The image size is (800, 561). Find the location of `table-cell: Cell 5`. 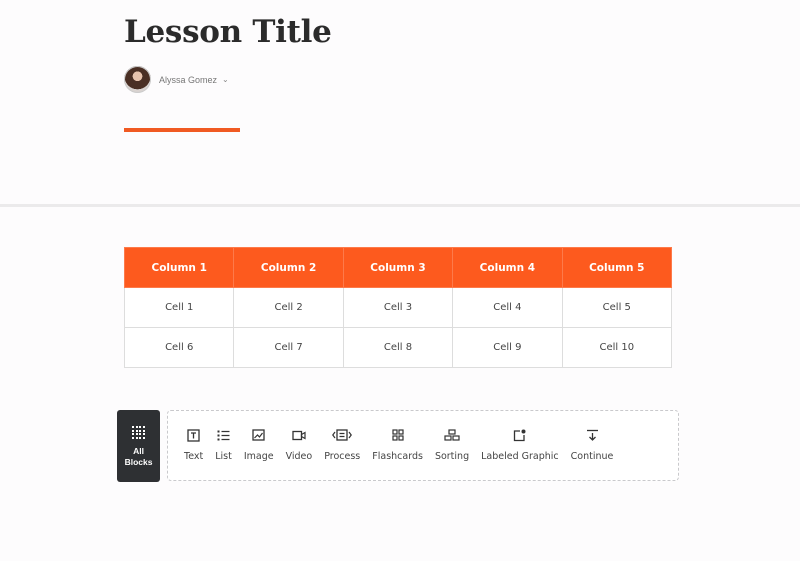

table-cell: Cell 5 is located at coordinates (617, 307).